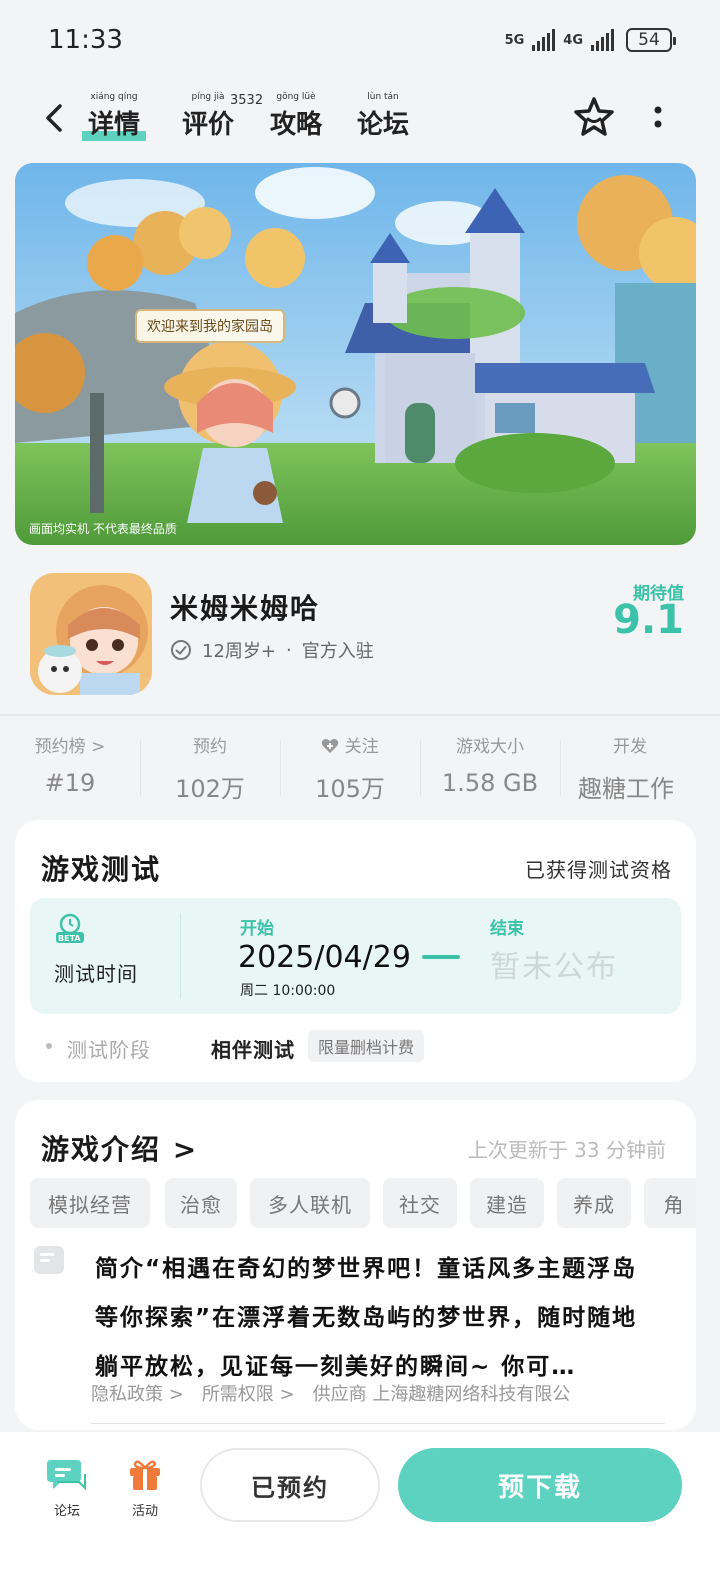 The width and height of the screenshot is (720, 1588). What do you see at coordinates (70, 767) in the screenshot?
I see `stat-ranking: 预约榜 > #19` at bounding box center [70, 767].